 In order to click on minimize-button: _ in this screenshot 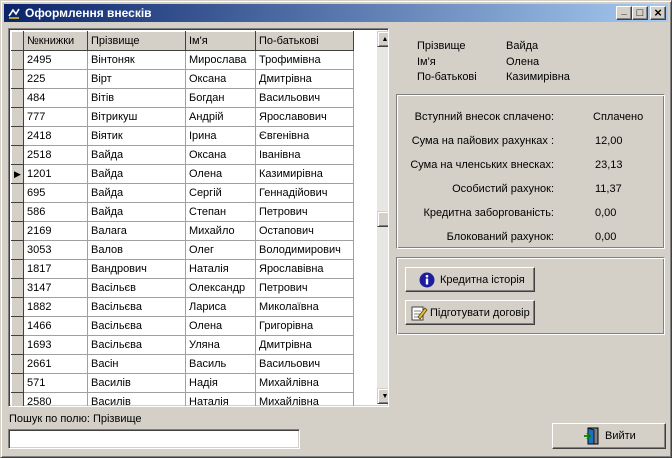, I will do `click(624, 13)`.